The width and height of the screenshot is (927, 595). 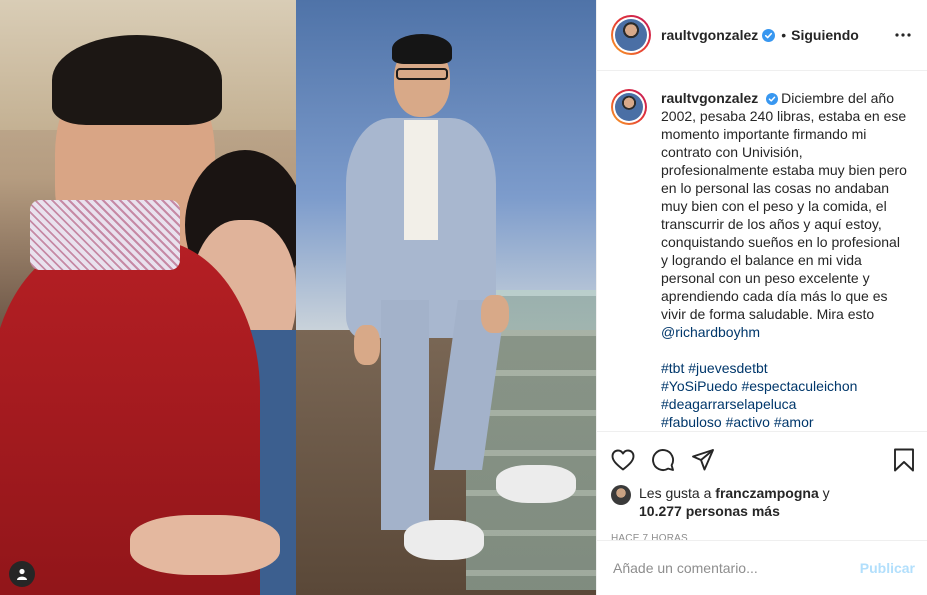 What do you see at coordinates (623, 460) in the screenshot?
I see `heart-icon` at bounding box center [623, 460].